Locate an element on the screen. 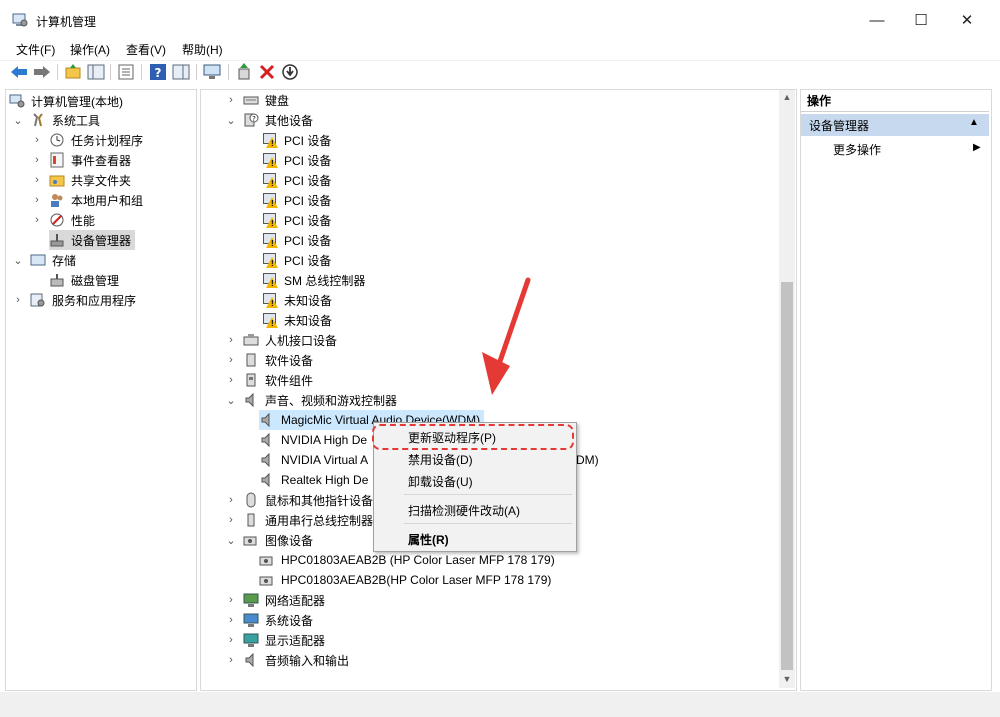 The height and width of the screenshot is (717, 1000). device-category-other: ⌄ ? 其他设备 is located at coordinates (269, 120).